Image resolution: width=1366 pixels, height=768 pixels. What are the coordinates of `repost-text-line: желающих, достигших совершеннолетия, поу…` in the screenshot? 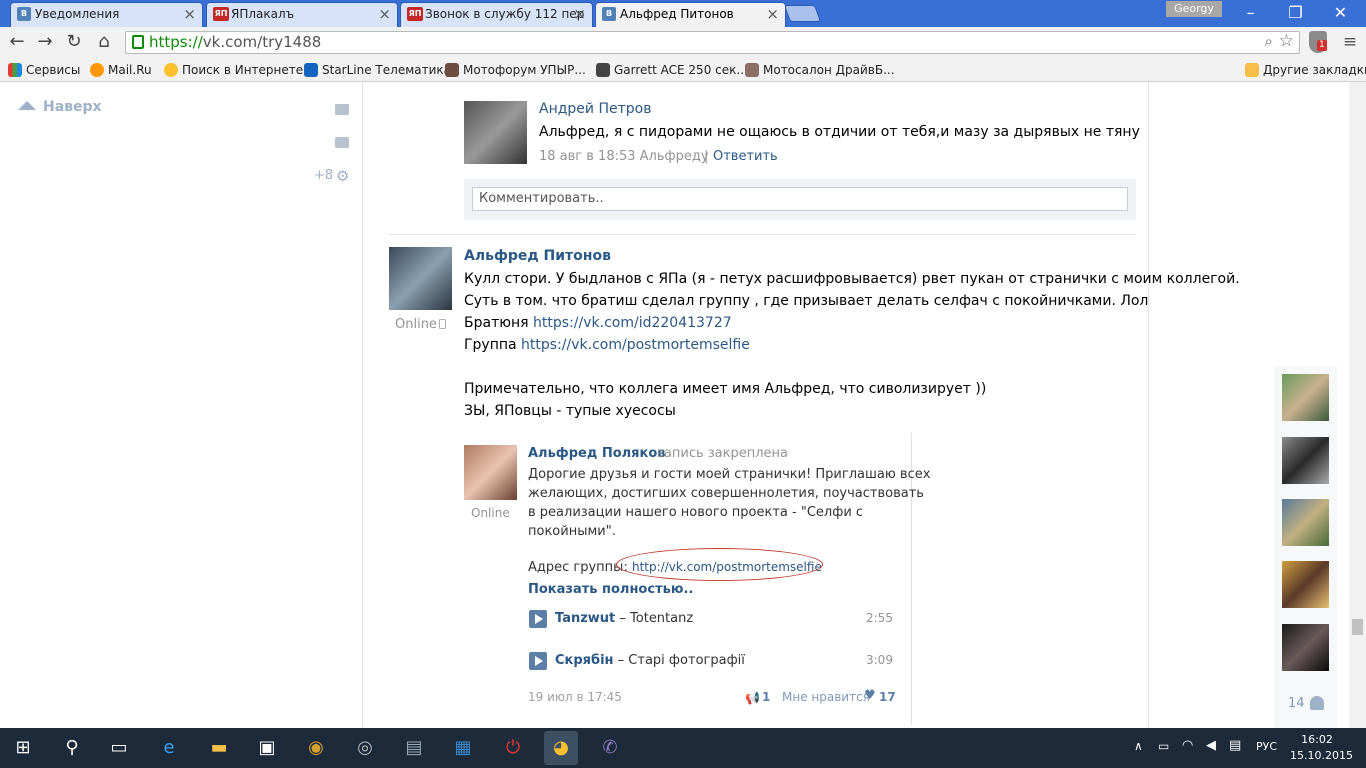 It's located at (726, 493).